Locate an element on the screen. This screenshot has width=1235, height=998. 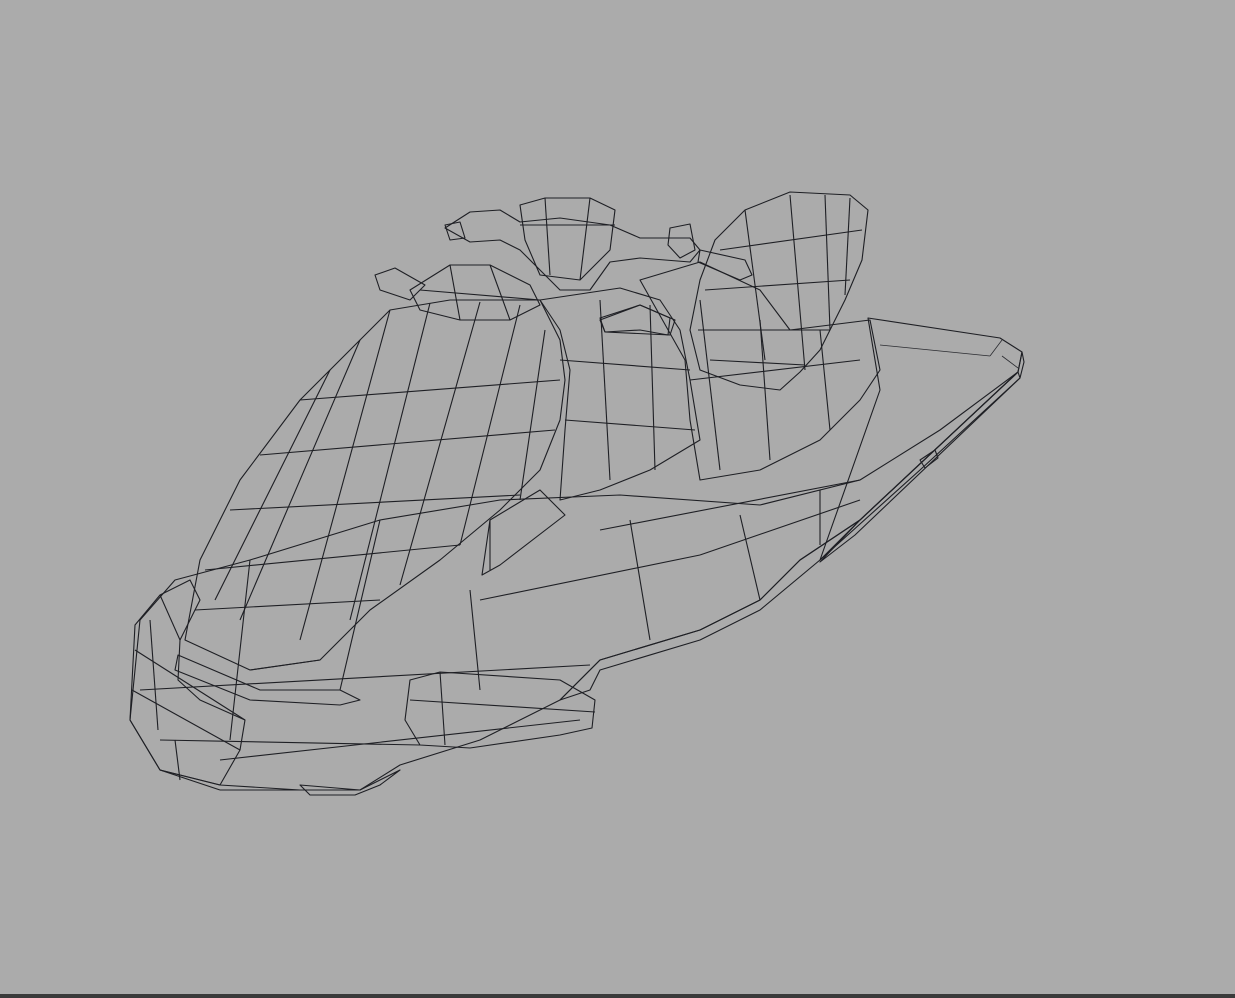
gauge-pod is located at coordinates (475, 292).